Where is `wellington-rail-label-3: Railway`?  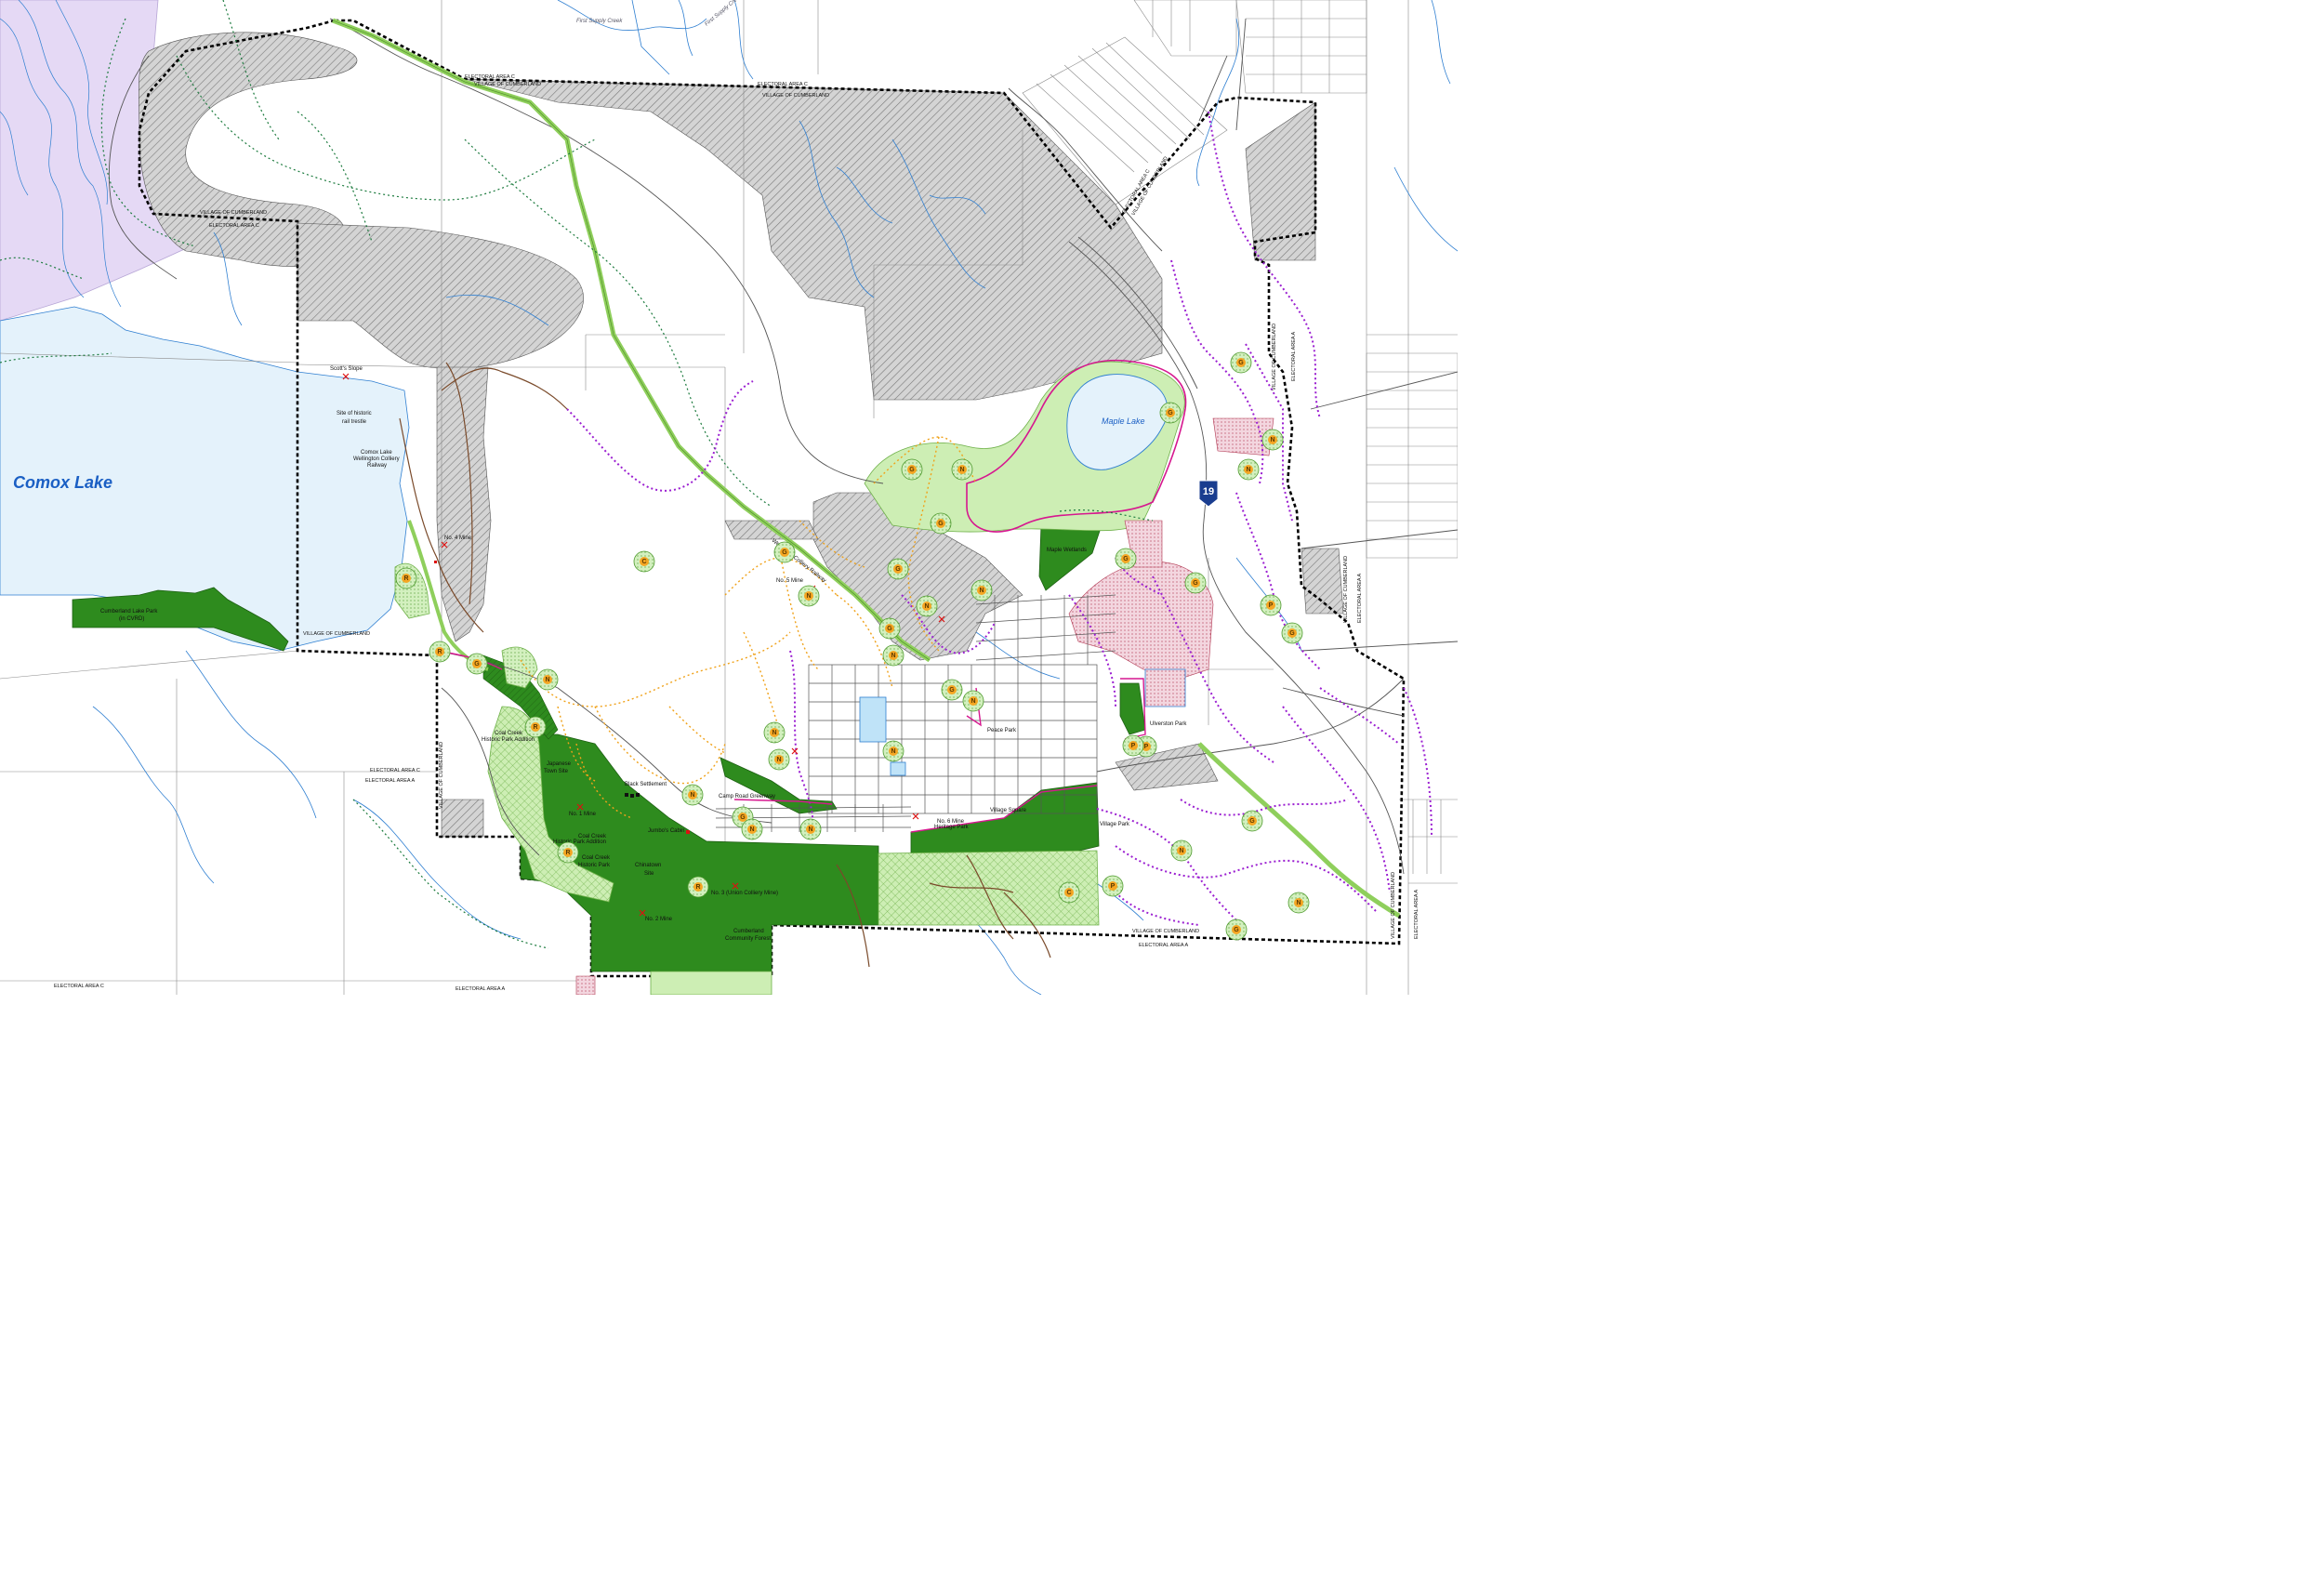 wellington-rail-label-3: Railway is located at coordinates (377, 466).